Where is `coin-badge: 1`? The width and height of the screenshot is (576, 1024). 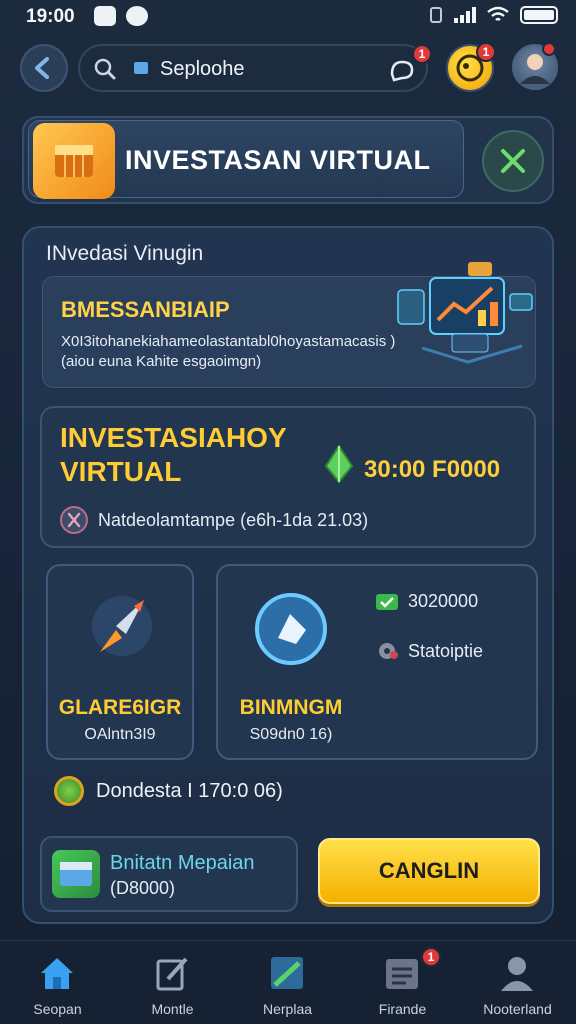
coin-badge: 1 is located at coordinates (486, 52).